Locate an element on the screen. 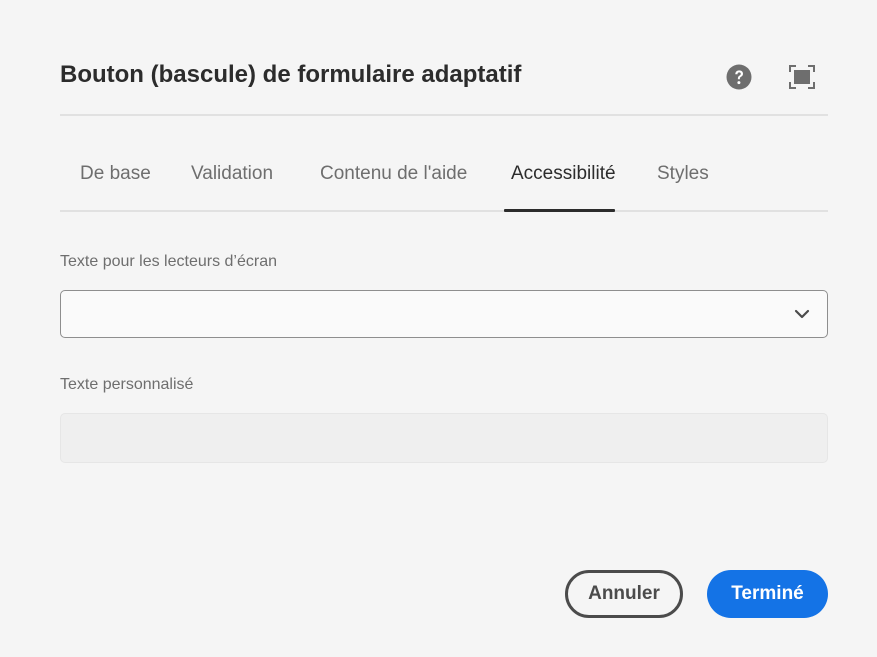  dialog-title: Bouton (bascule) de formulaire adaptatif is located at coordinates (291, 74).